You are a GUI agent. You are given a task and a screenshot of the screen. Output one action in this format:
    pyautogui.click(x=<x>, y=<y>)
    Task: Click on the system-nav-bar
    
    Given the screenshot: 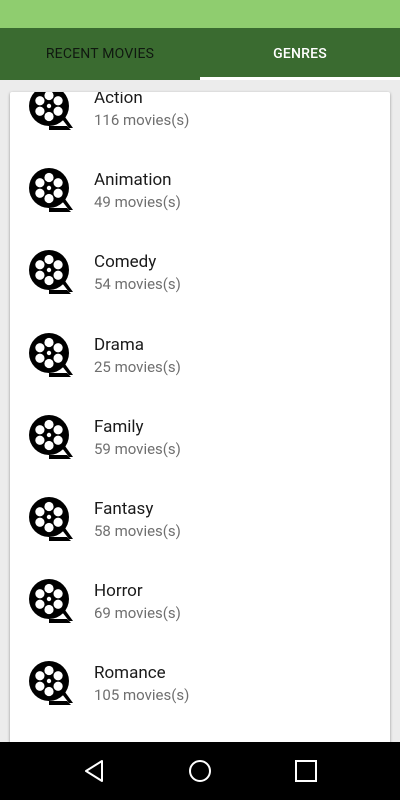 What is the action you would take?
    pyautogui.click(x=200, y=771)
    